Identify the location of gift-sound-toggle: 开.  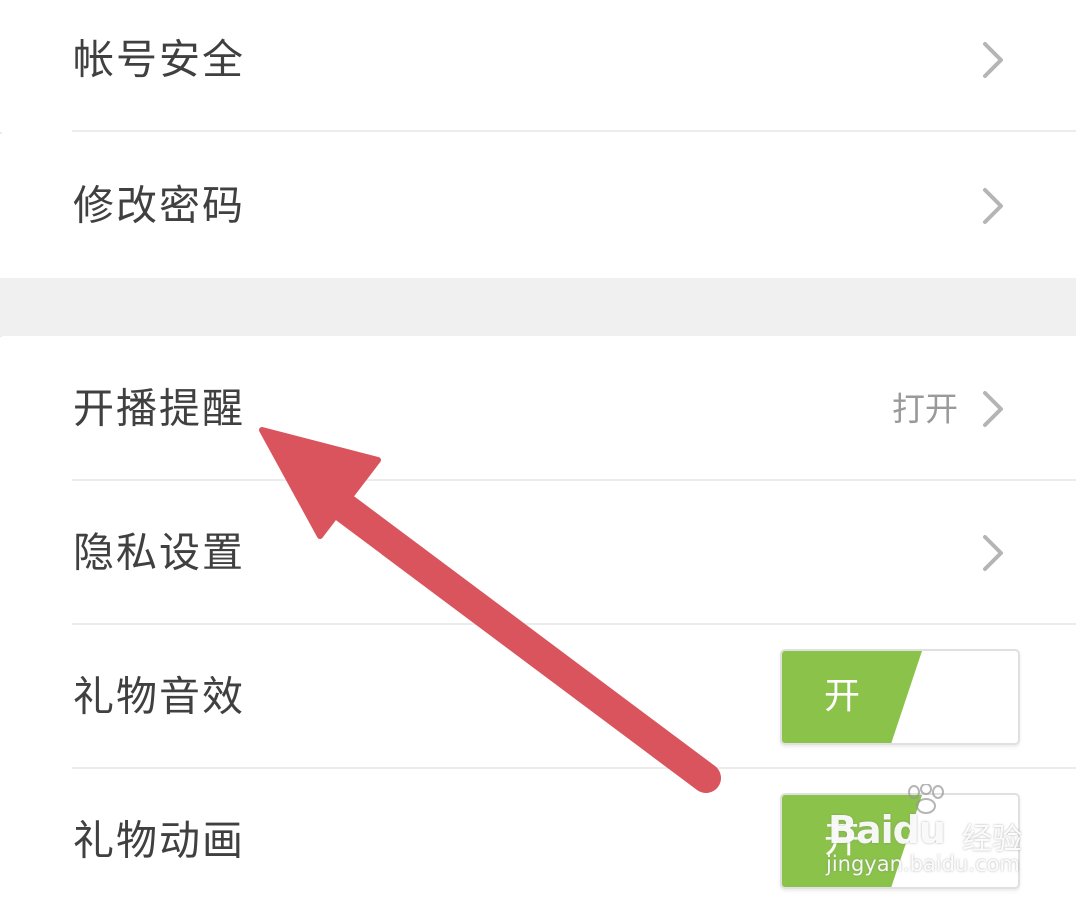
(900, 697).